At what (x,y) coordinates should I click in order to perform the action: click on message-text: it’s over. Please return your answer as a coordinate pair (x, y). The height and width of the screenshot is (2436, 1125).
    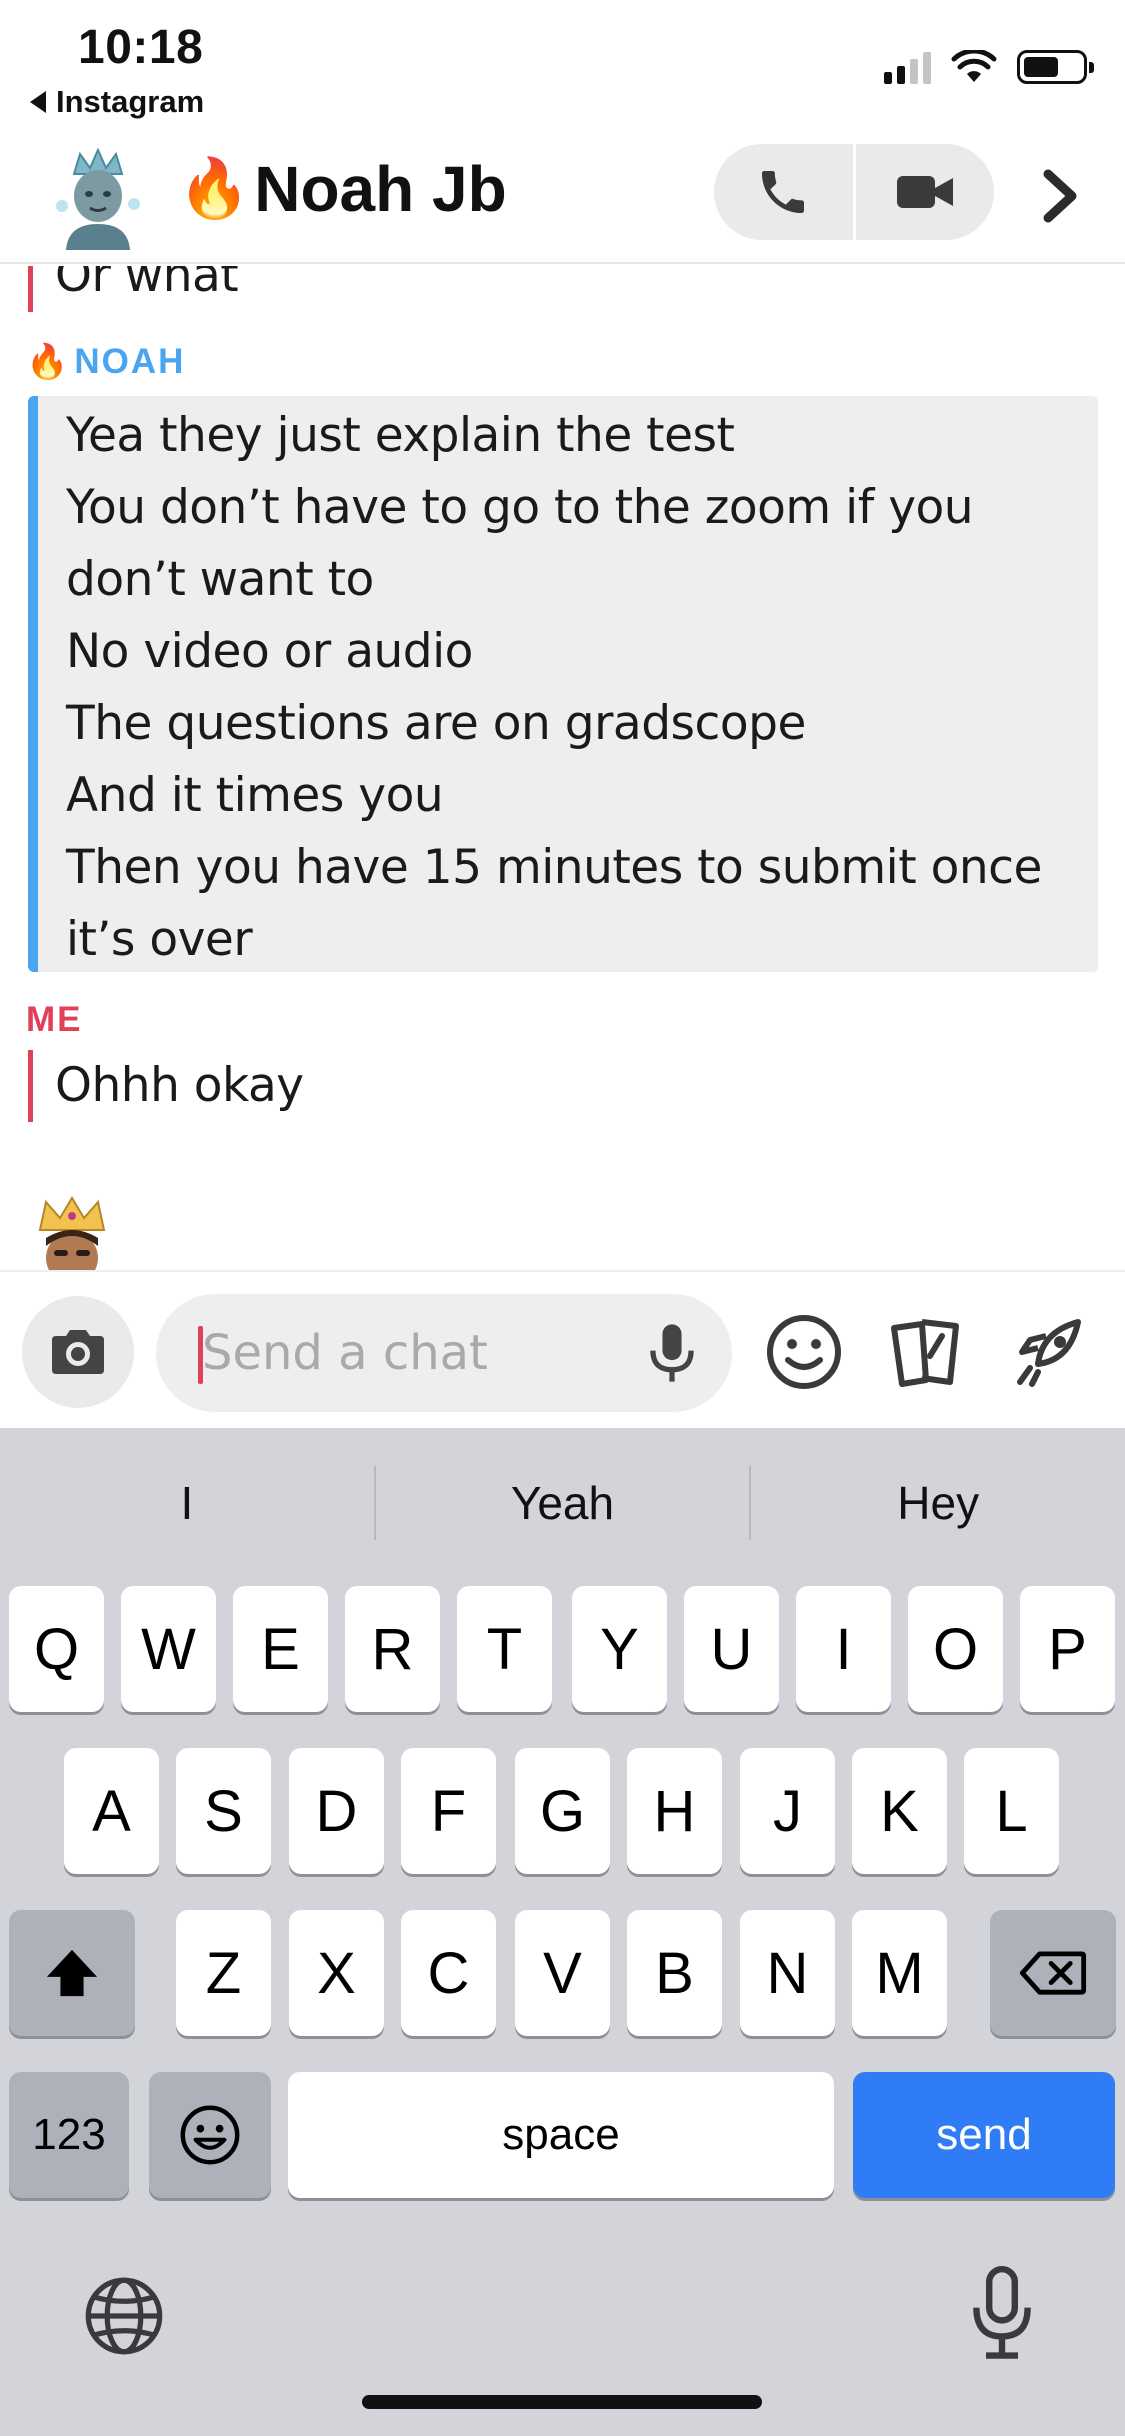
    Looking at the image, I should click on (159, 939).